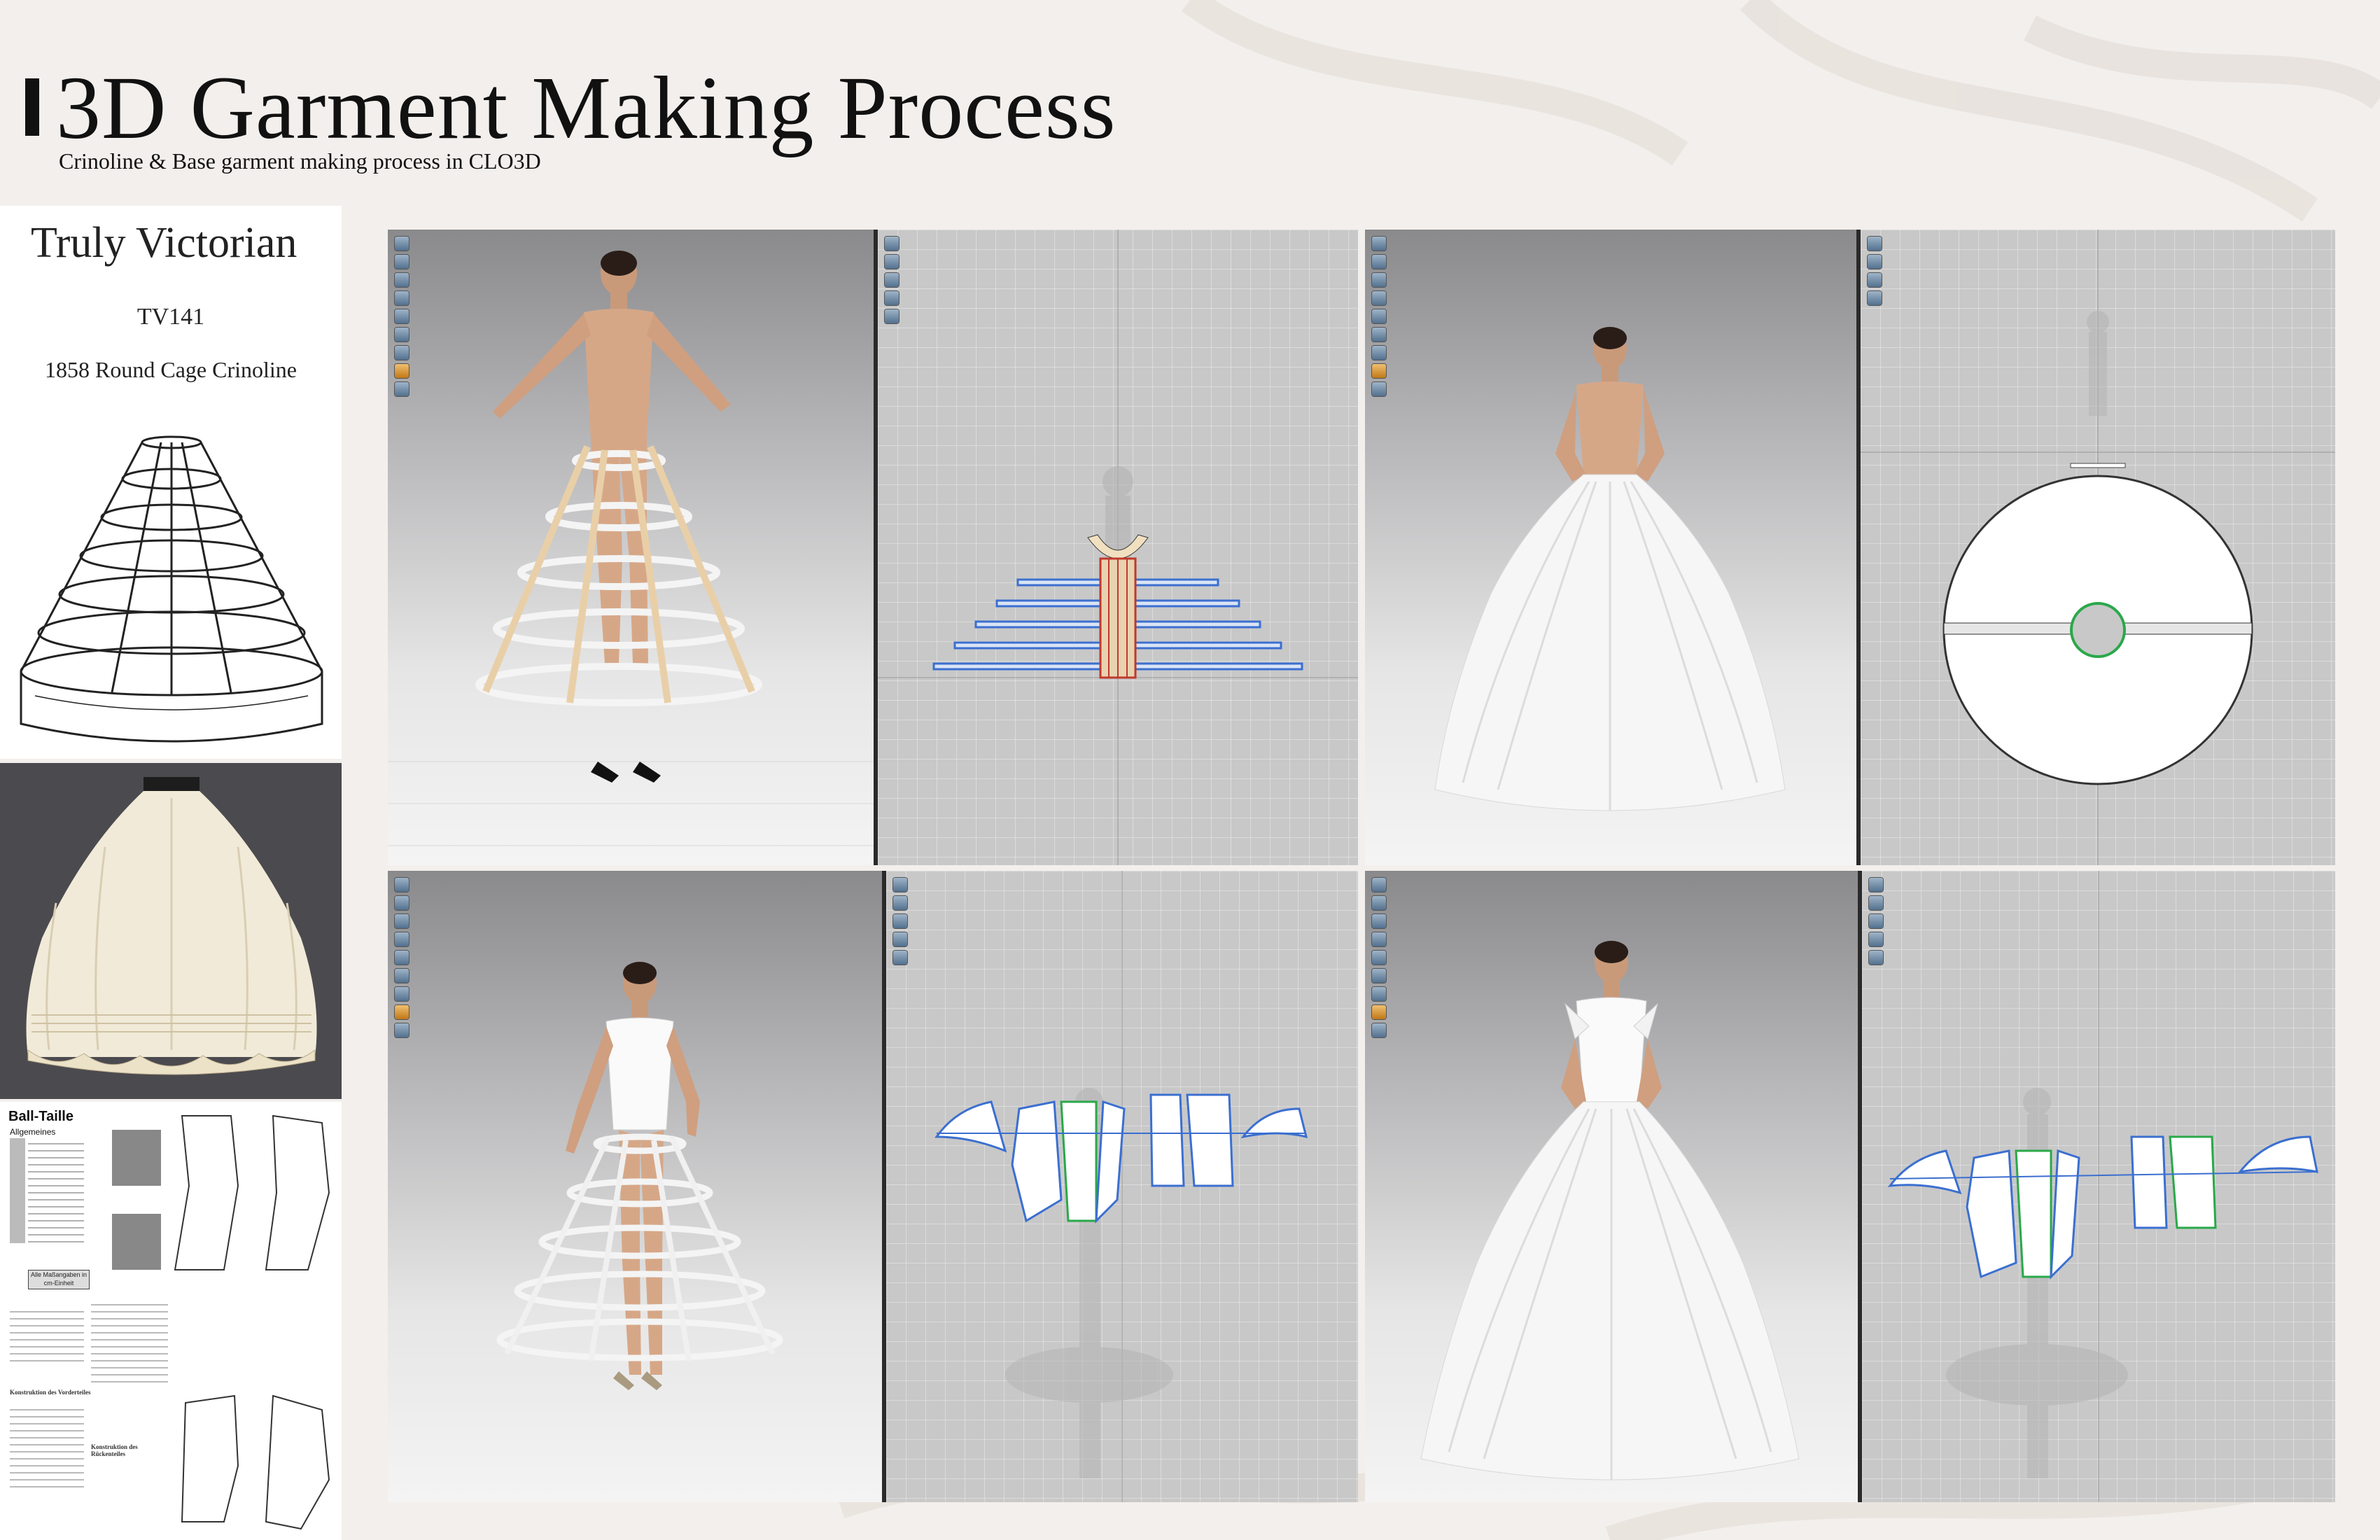 This screenshot has height=1540, width=2380. What do you see at coordinates (170, 317) in the screenshot?
I see `pattern-code: TV141` at bounding box center [170, 317].